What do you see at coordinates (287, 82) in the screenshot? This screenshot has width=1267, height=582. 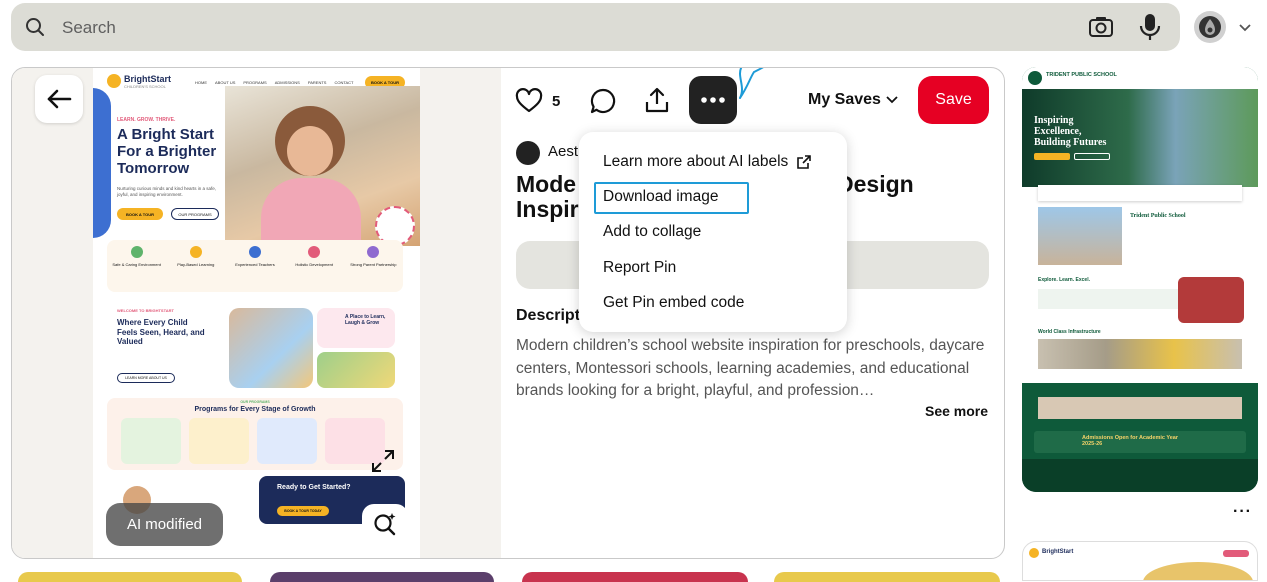 I see `pin-nav-item: ADMISSIONS` at bounding box center [287, 82].